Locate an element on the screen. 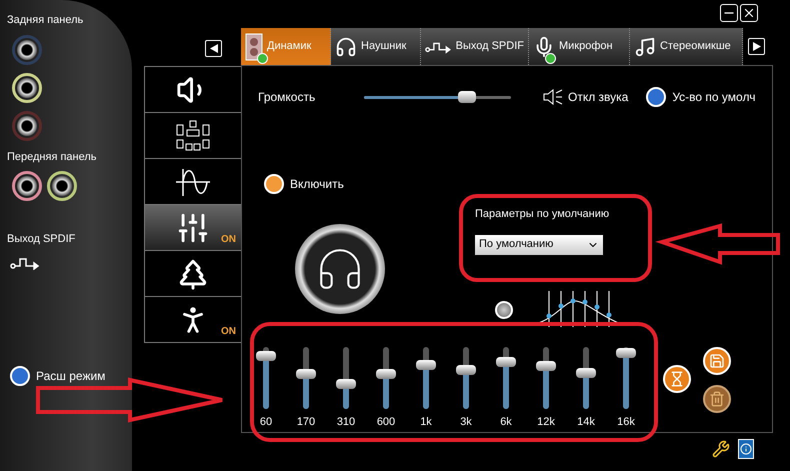  right-triangle-icon is located at coordinates (756, 46).